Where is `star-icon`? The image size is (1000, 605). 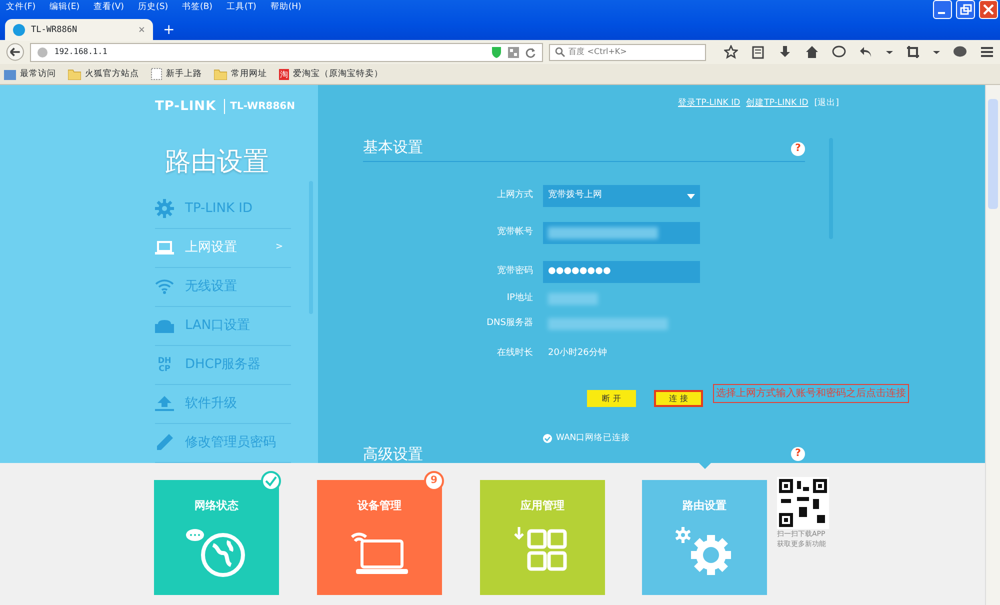 star-icon is located at coordinates (731, 52).